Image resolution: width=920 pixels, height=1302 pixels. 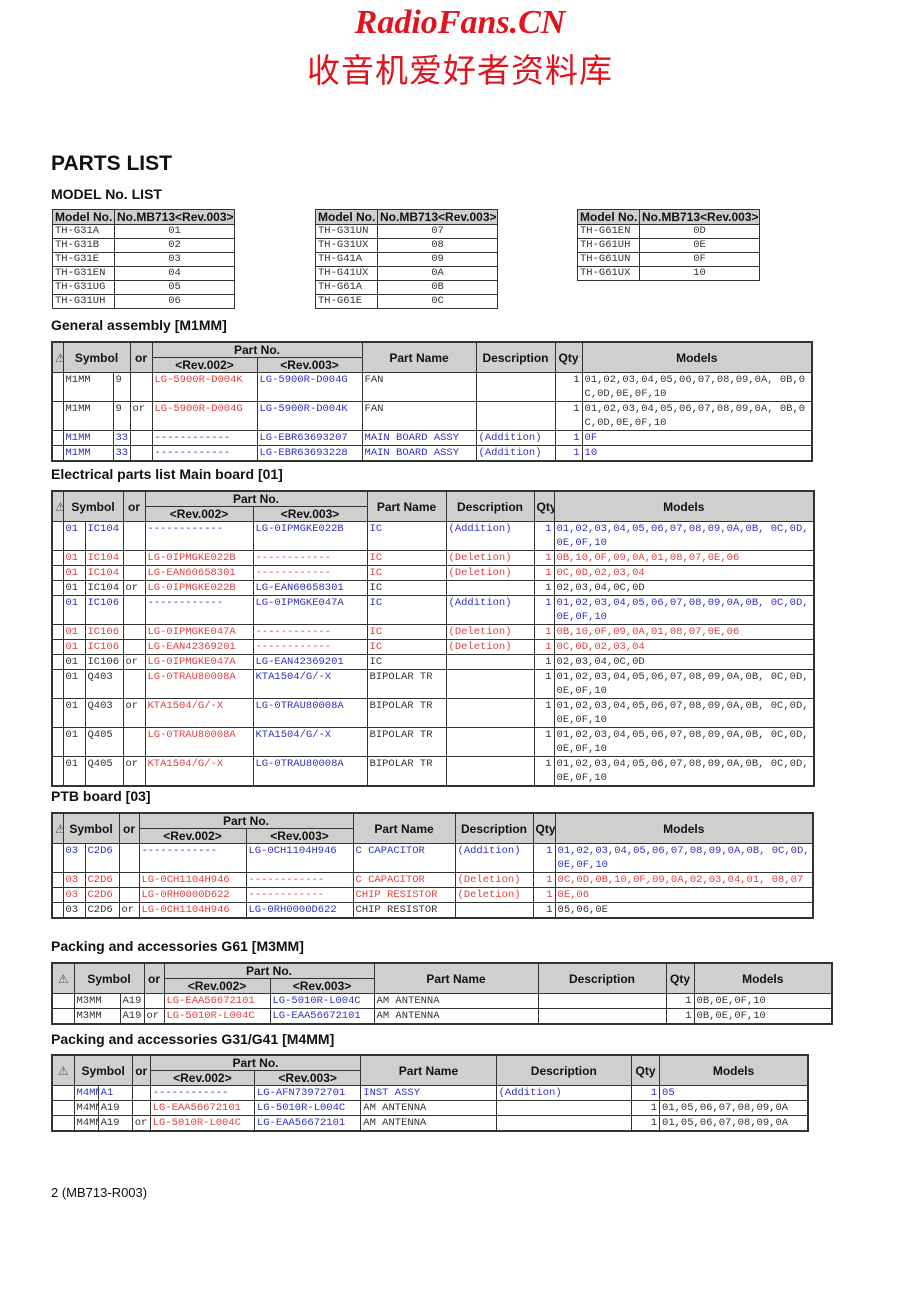 What do you see at coordinates (143, 287) in the screenshot?
I see `model-row: TH-G31UG 05` at bounding box center [143, 287].